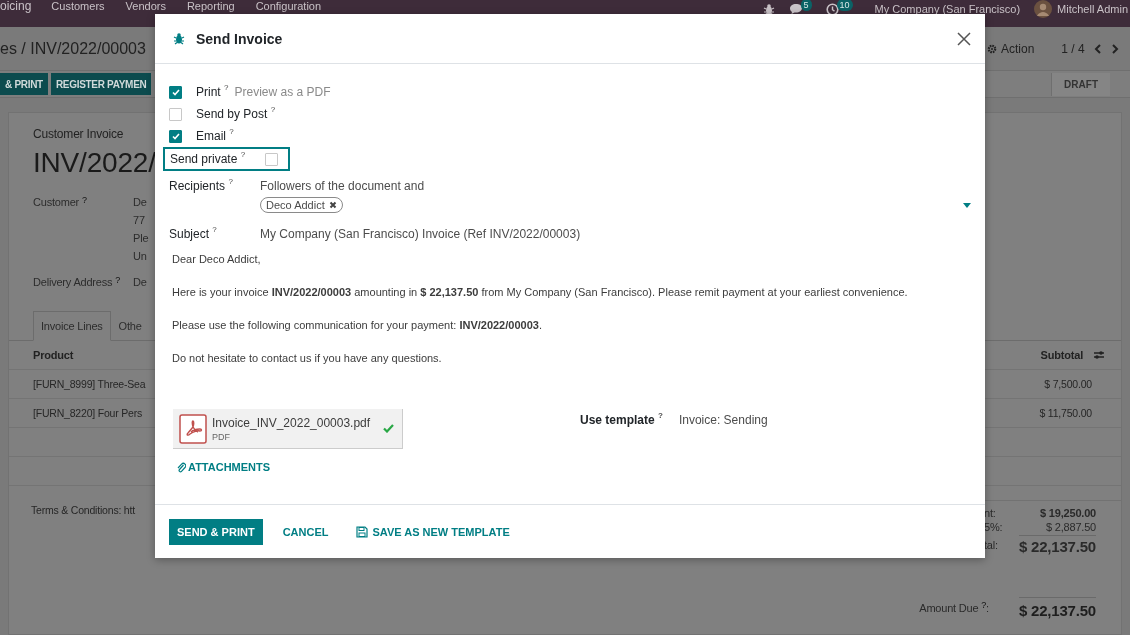 The height and width of the screenshot is (635, 1130). Describe the element at coordinates (181, 467) in the screenshot. I see `paperclip-icon` at that location.